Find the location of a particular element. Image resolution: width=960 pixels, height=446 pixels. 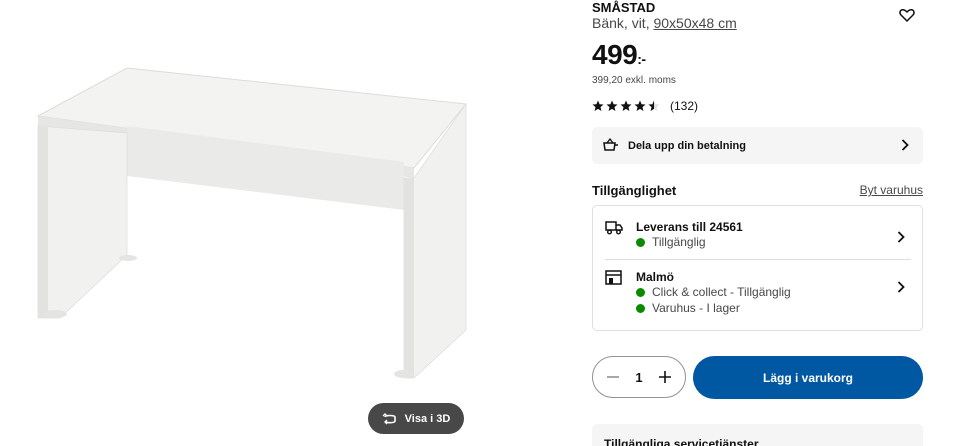

product-type: Bänk, vit, is located at coordinates (621, 23).